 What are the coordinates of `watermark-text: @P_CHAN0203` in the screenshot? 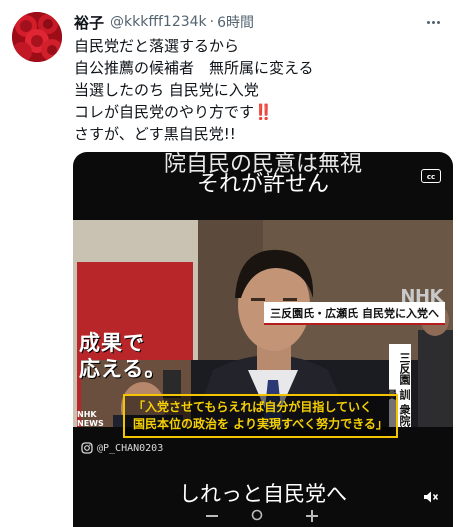 It's located at (130, 448).